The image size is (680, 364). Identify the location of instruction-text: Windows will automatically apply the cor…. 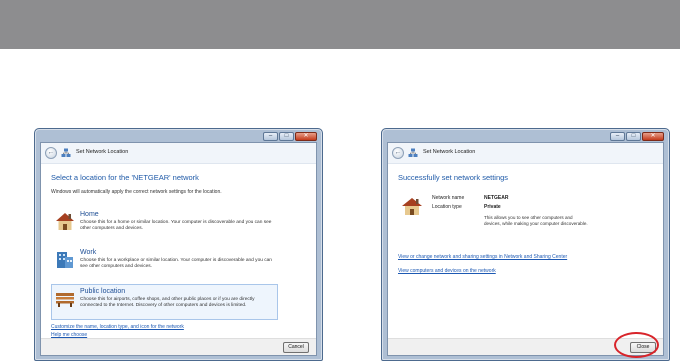
(136, 192).